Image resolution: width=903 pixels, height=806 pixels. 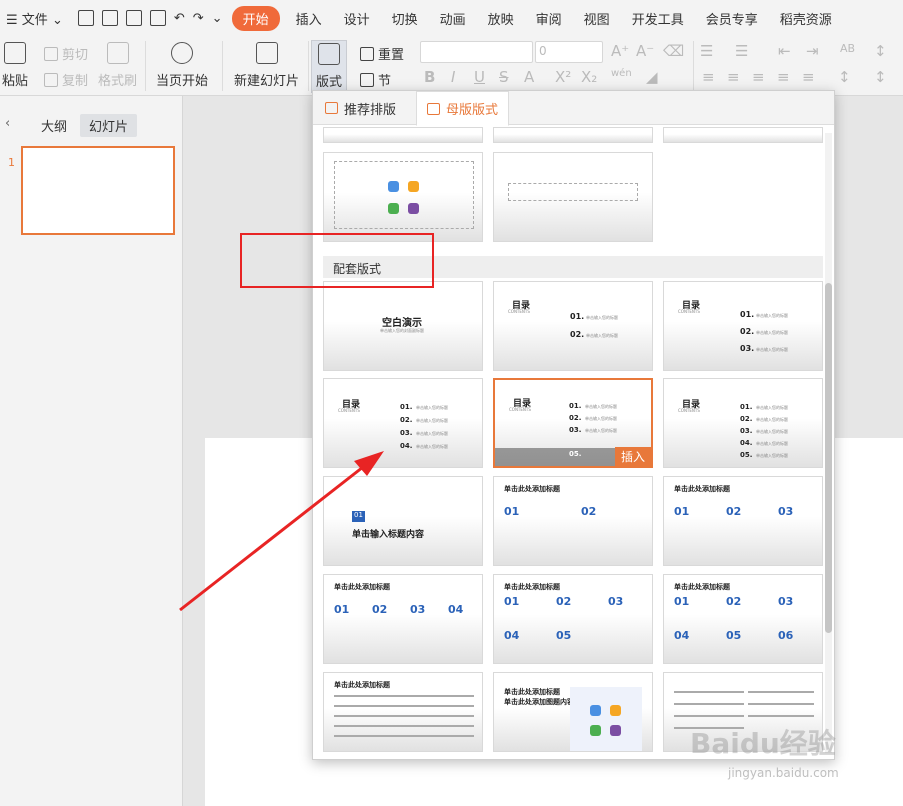 I want to click on font-color-icon: A, so click(x=529, y=77).